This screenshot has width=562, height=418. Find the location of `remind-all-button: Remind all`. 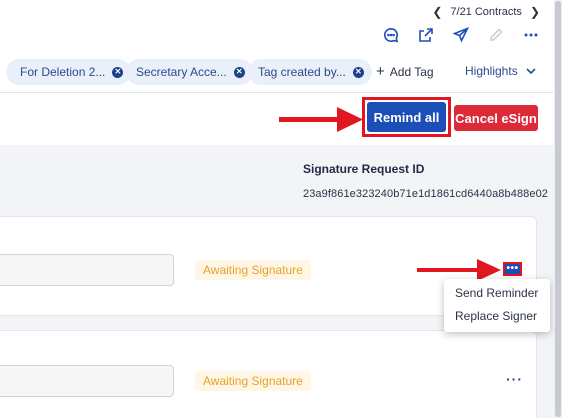

remind-all-button: Remind all is located at coordinates (406, 117).